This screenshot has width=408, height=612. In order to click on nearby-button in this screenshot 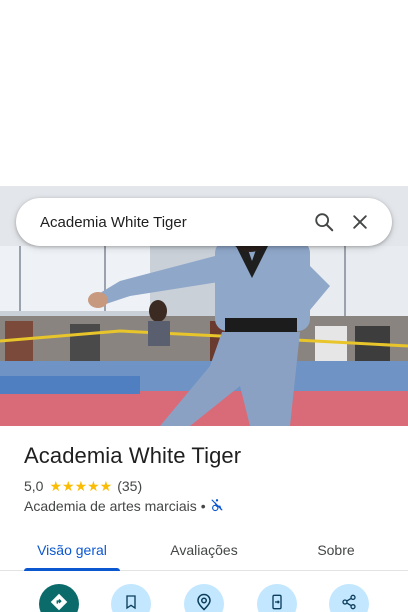, I will do `click(204, 598)`.